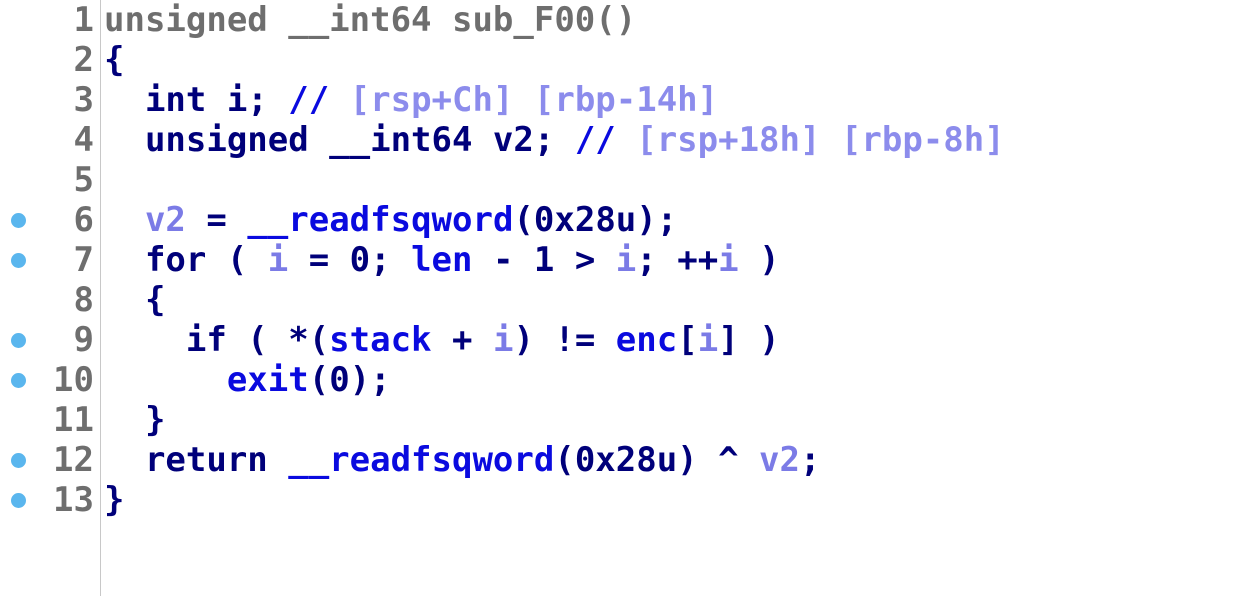 The height and width of the screenshot is (596, 1248). I want to click on code-token: ) !=, so click(564, 340).